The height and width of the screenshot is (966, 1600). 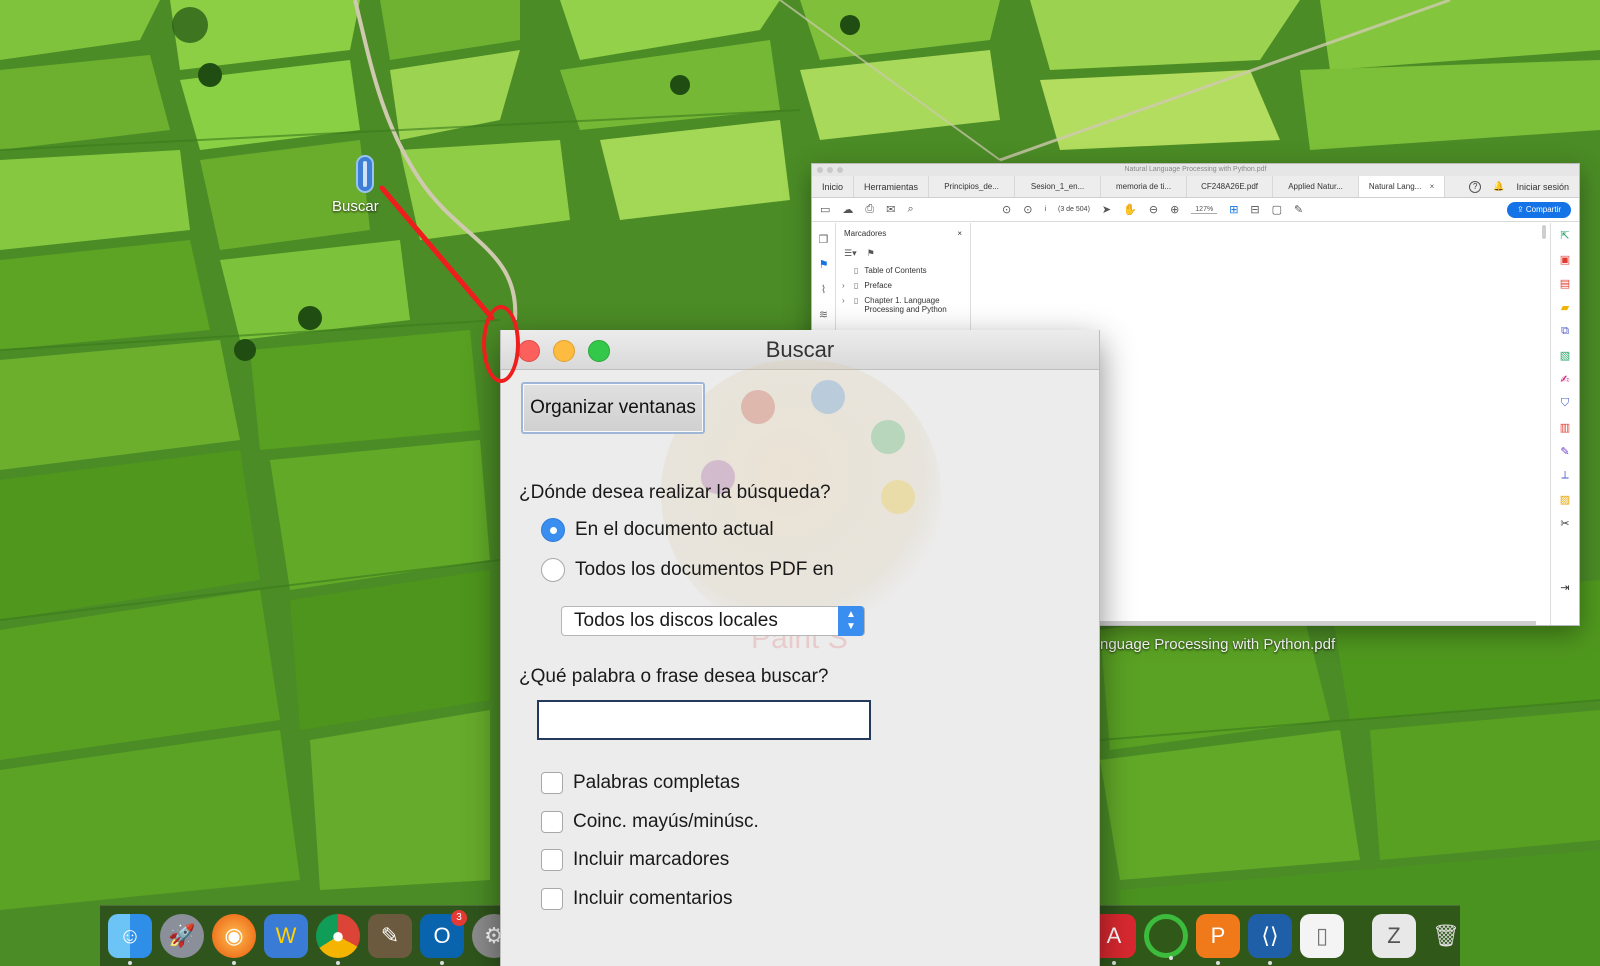 What do you see at coordinates (1027, 209) in the screenshot?
I see `next-page-icon: ⊙` at bounding box center [1027, 209].